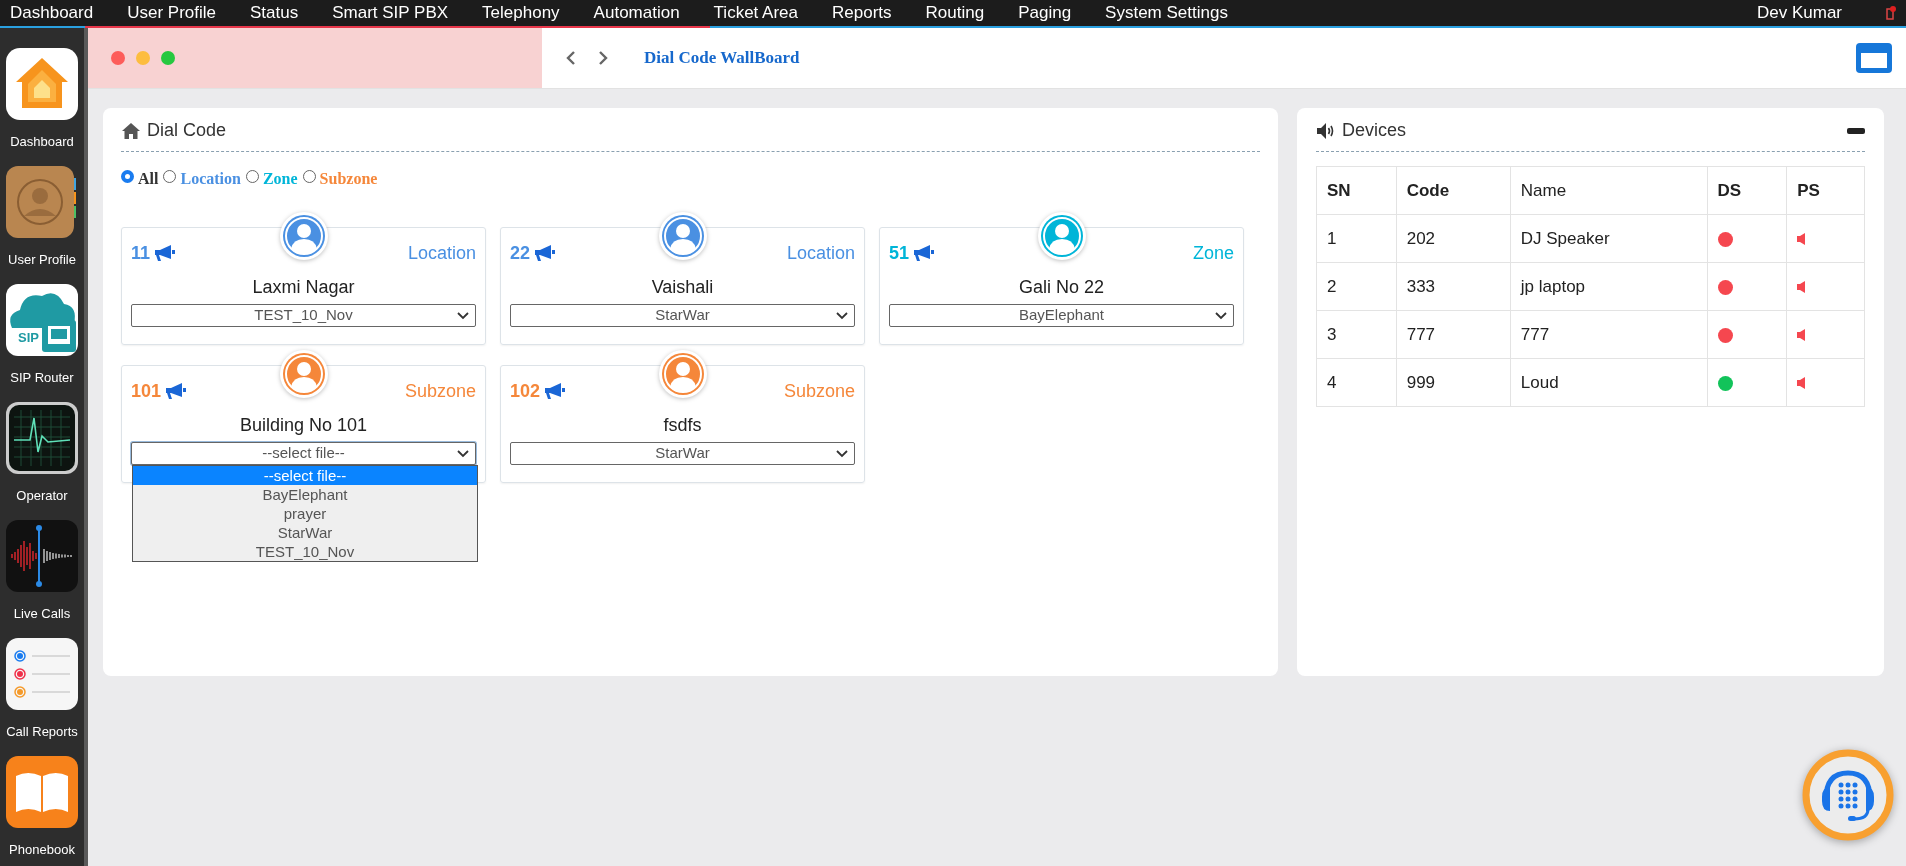  Describe the element at coordinates (1045, 13) in the screenshot. I see `menu-item: Paging` at that location.